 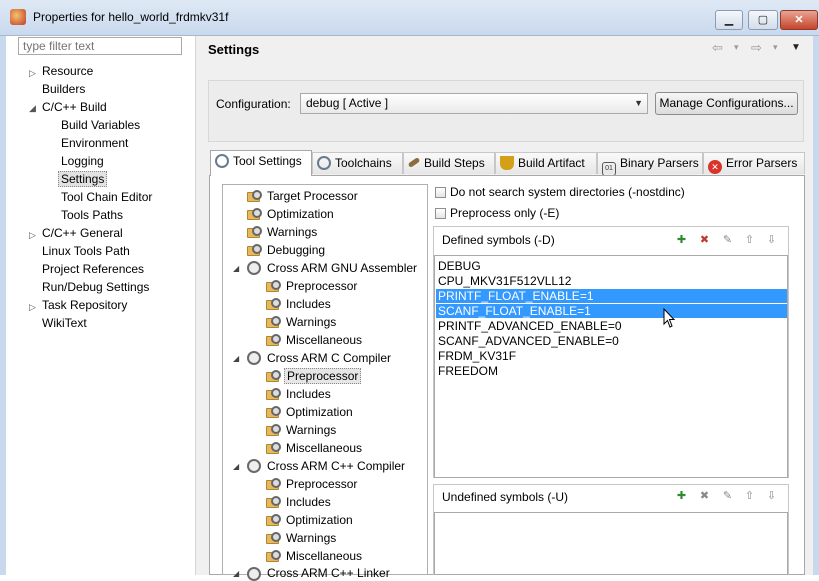 What do you see at coordinates (762, 163) in the screenshot?
I see `tab-label: Error Parsers` at bounding box center [762, 163].